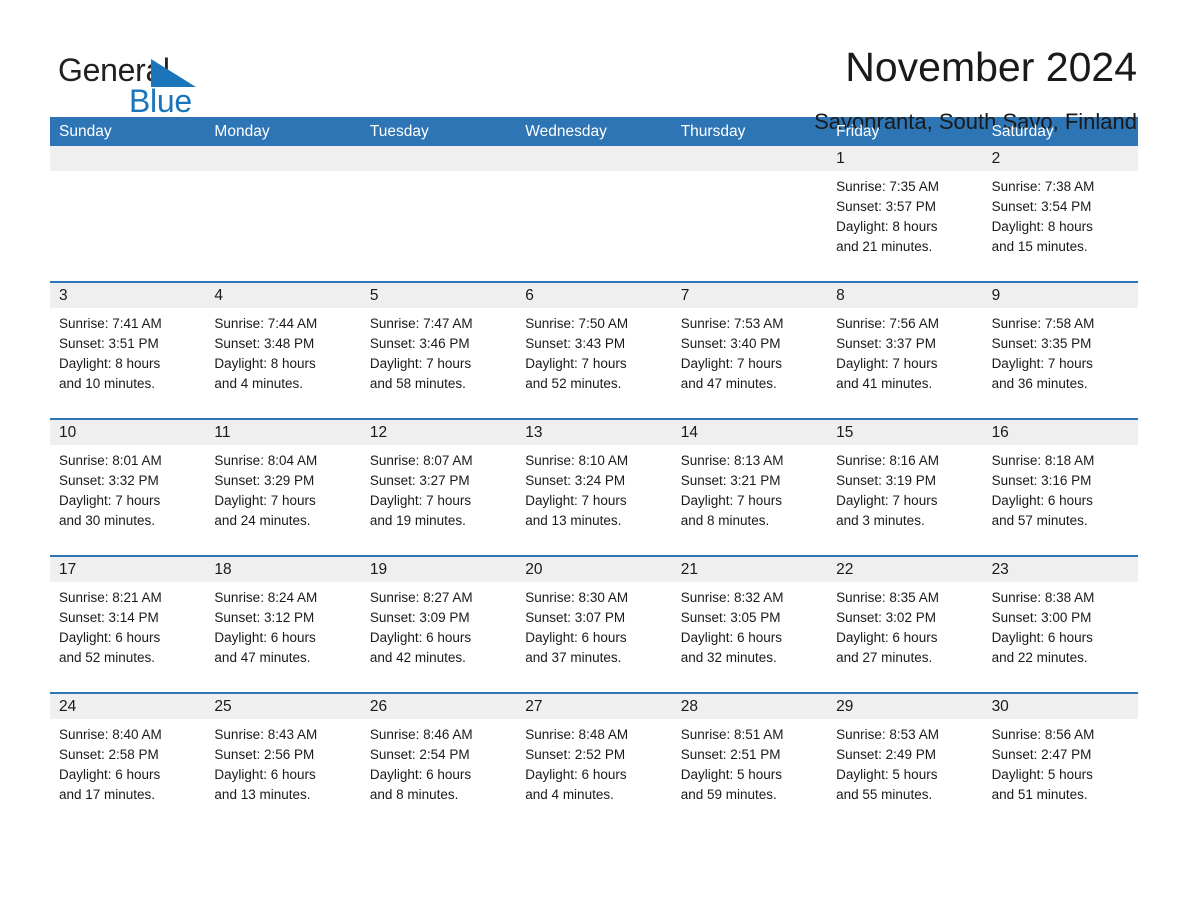 Image resolution: width=1188 pixels, height=918 pixels. Describe the element at coordinates (732, 323) in the screenshot. I see `sunrise-text: Sunrise: 7:53 AM` at that location.